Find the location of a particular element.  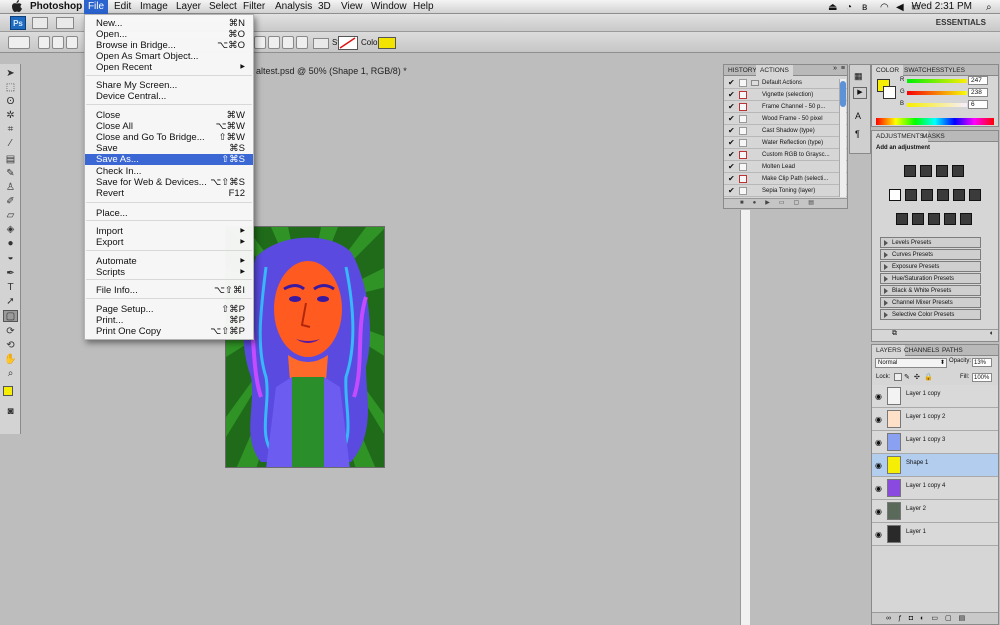

blue-slider is located at coordinates (937, 105).